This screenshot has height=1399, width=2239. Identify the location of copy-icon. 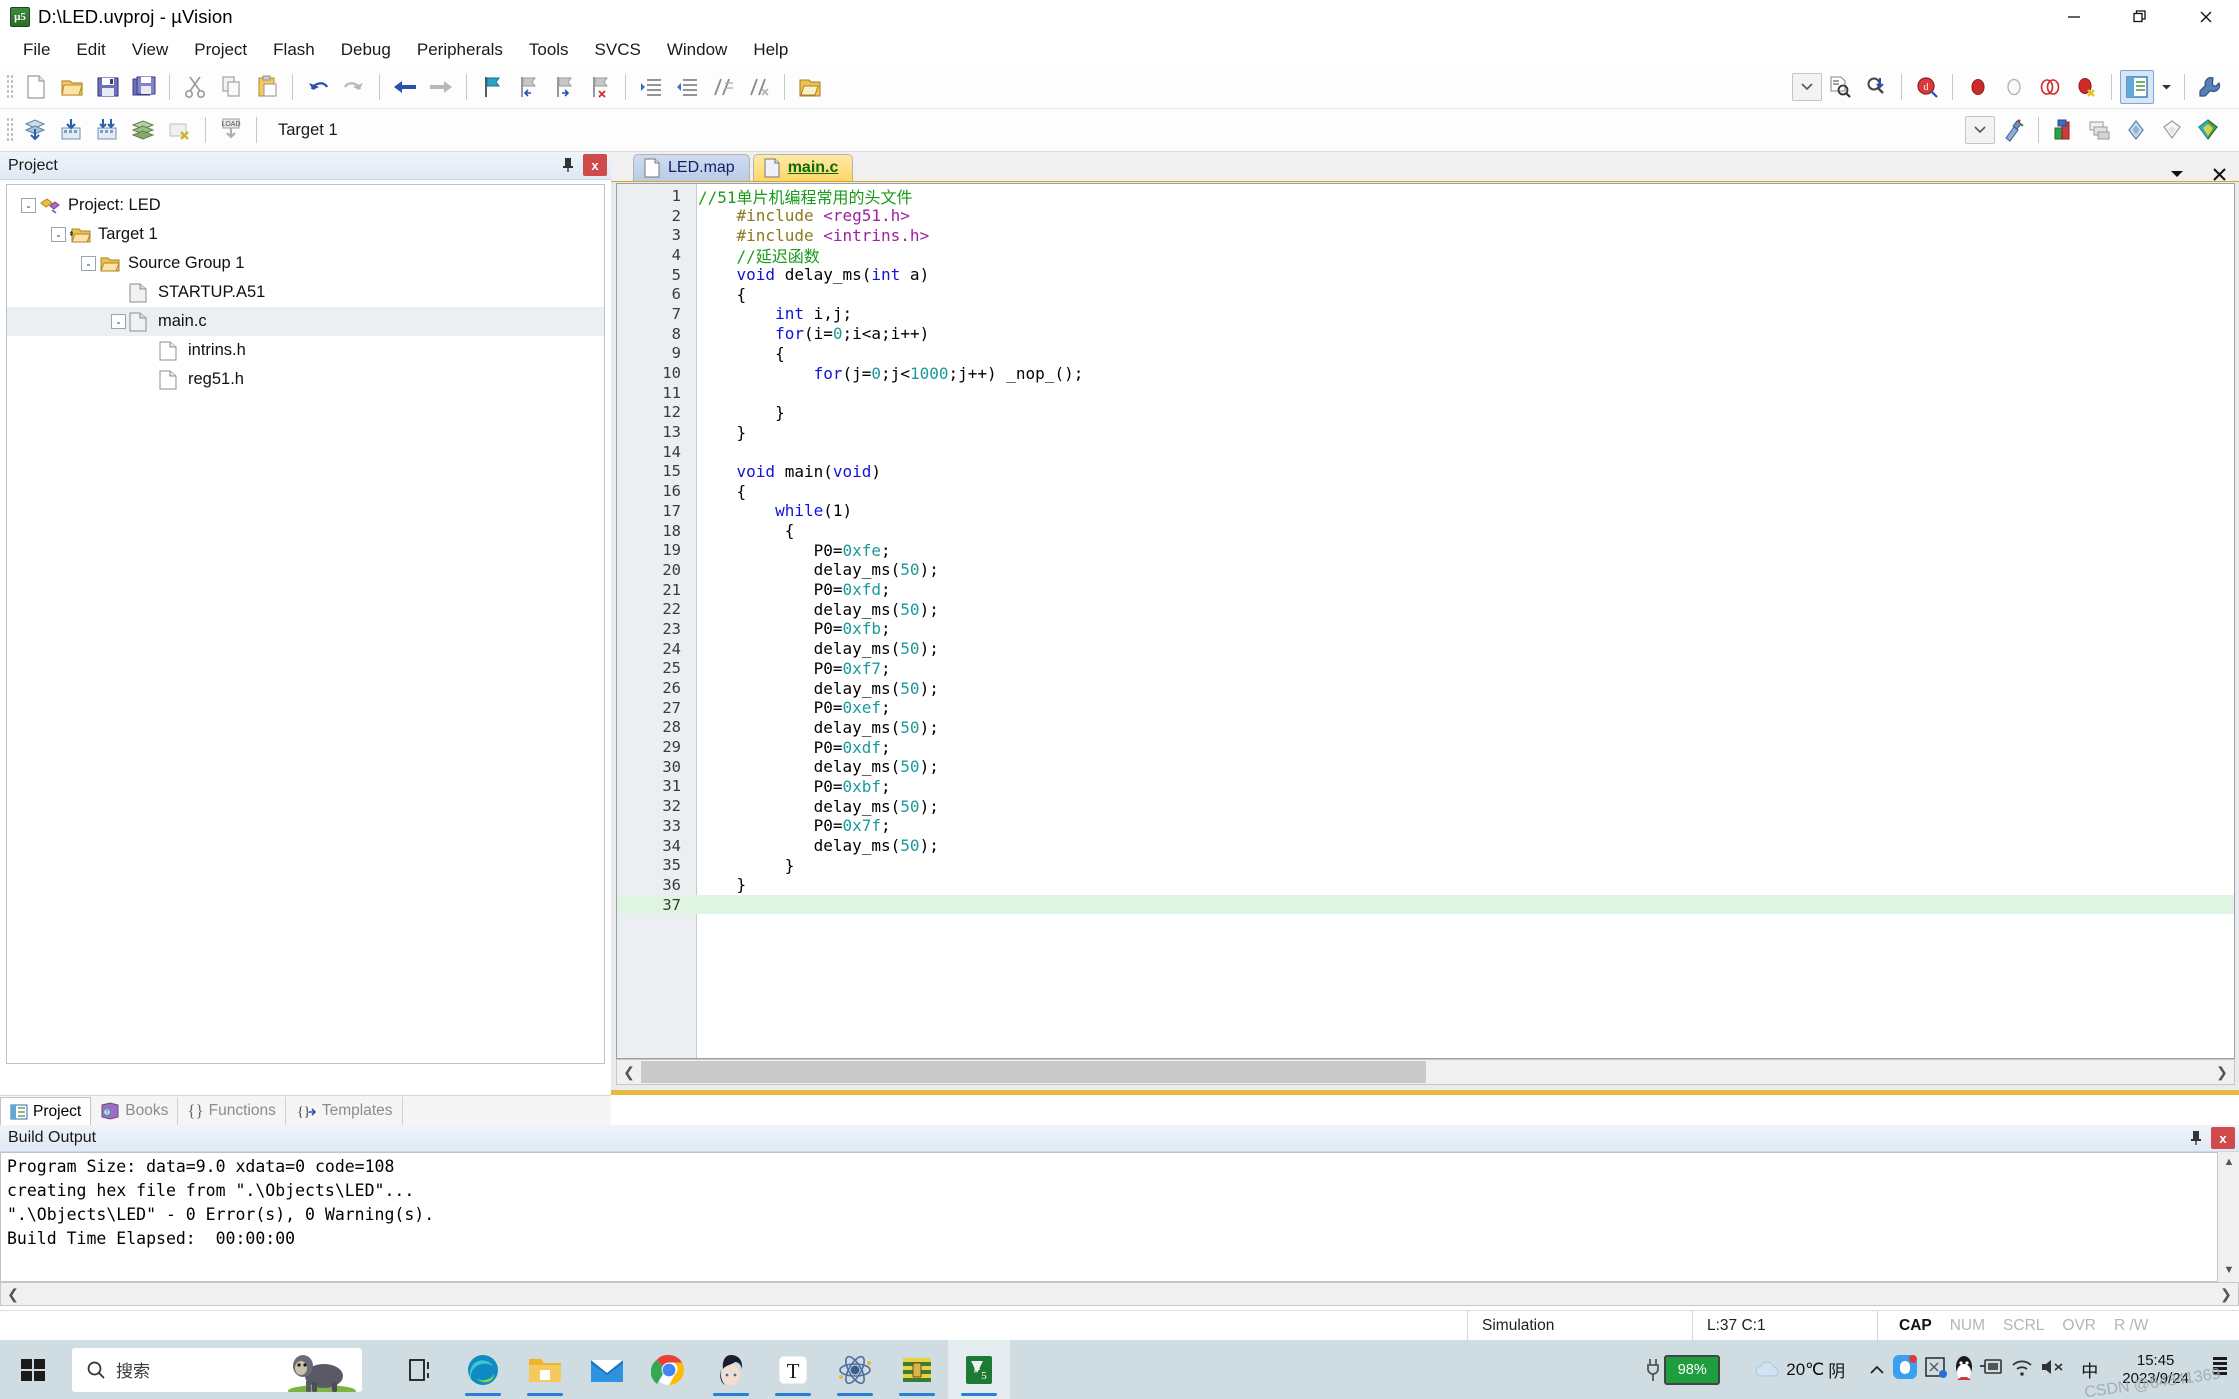
(231, 87).